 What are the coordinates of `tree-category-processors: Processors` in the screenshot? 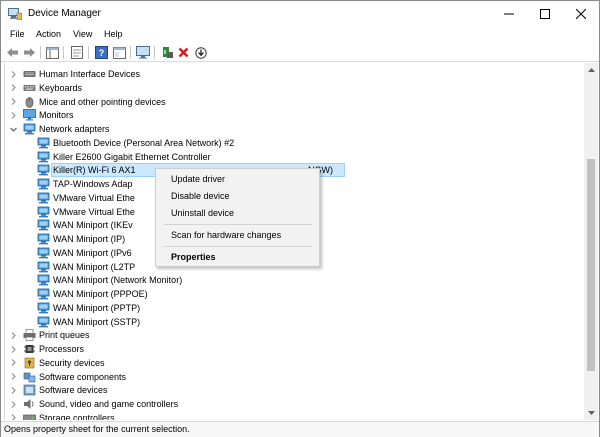 It's located at (294, 349).